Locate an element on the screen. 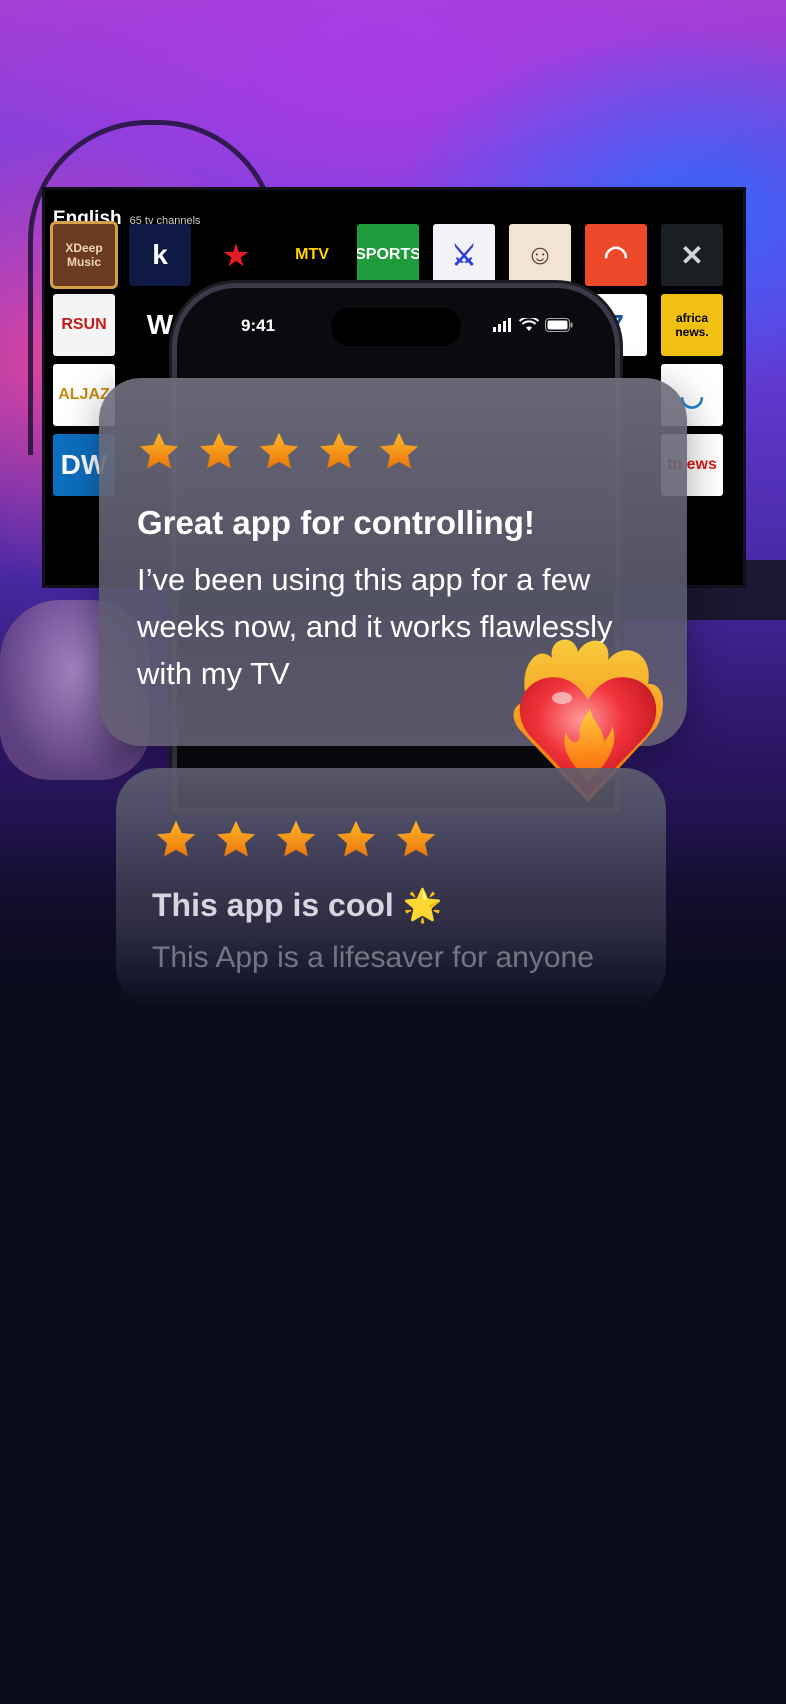 This screenshot has width=786, height=1704. cellular-signal-icon is located at coordinates (502, 325).